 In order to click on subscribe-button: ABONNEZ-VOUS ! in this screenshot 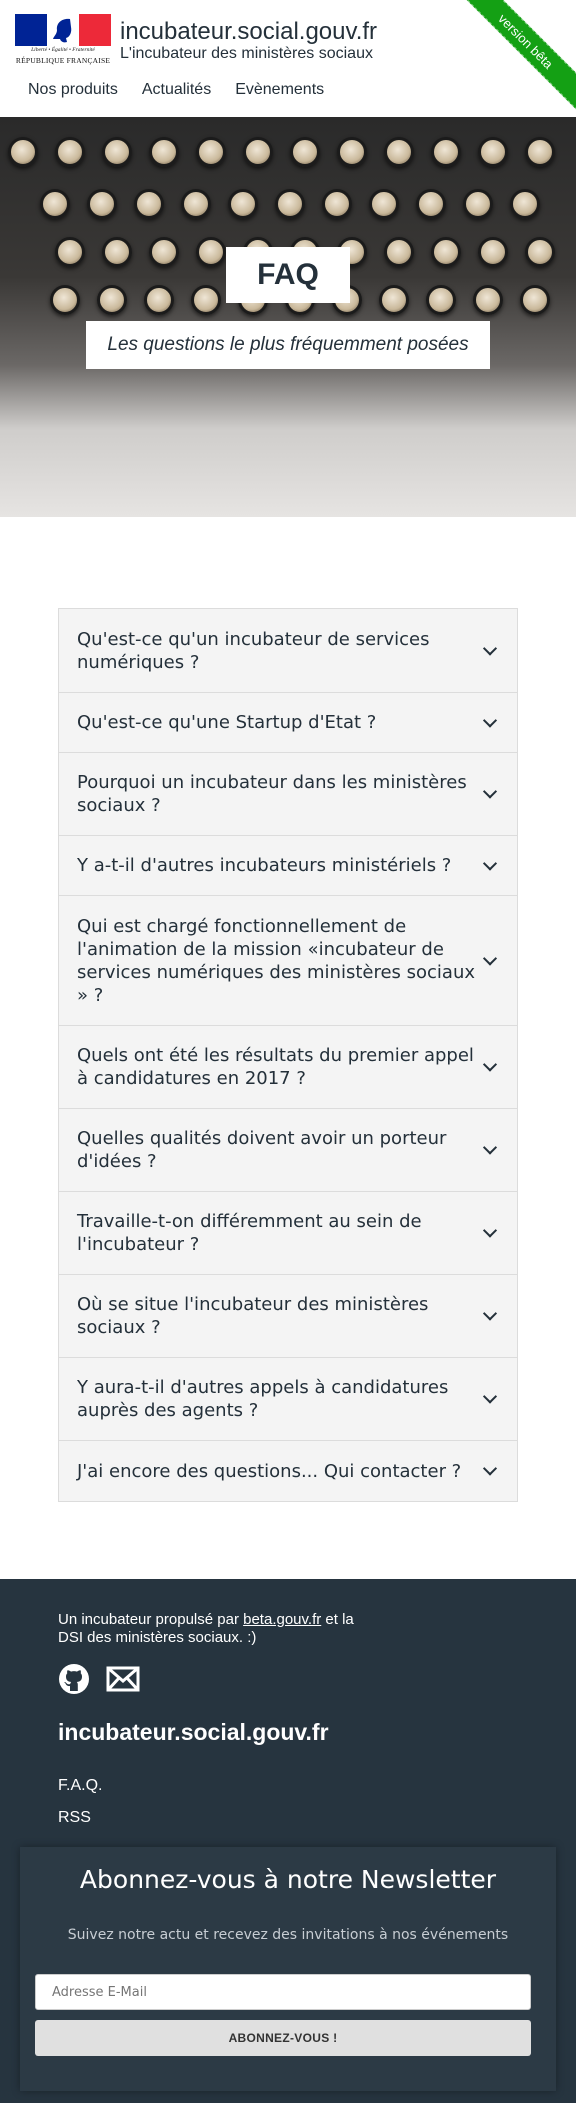, I will do `click(283, 2038)`.